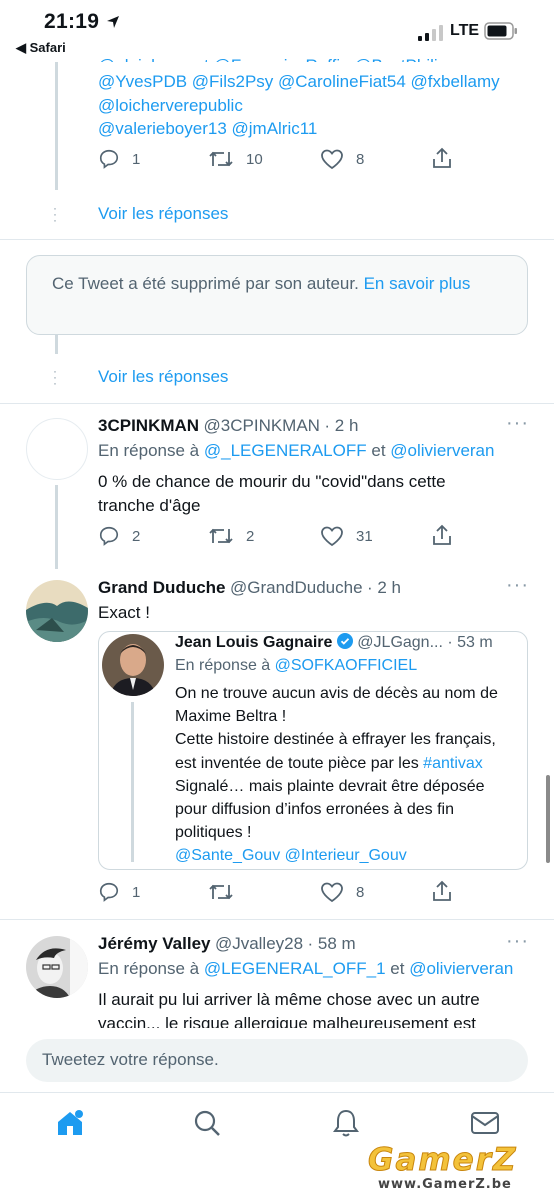 The height and width of the screenshot is (1200, 554). I want to click on retweet-button: 2, so click(231, 536).